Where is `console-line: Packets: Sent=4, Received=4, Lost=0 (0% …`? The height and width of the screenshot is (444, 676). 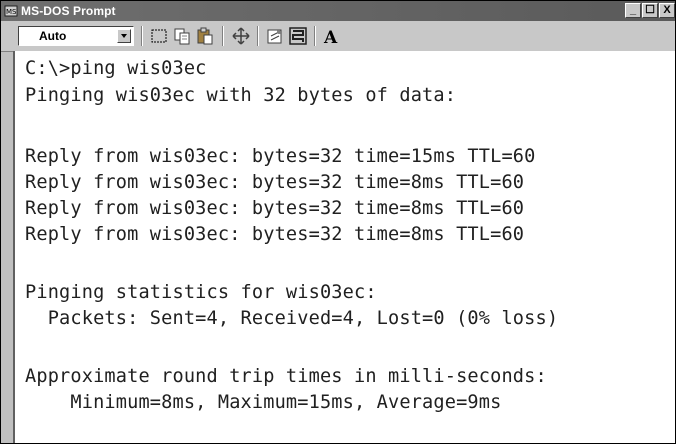 console-line: Packets: Sent=4, Received=4, Lost=0 (0% … is located at coordinates (292, 318).